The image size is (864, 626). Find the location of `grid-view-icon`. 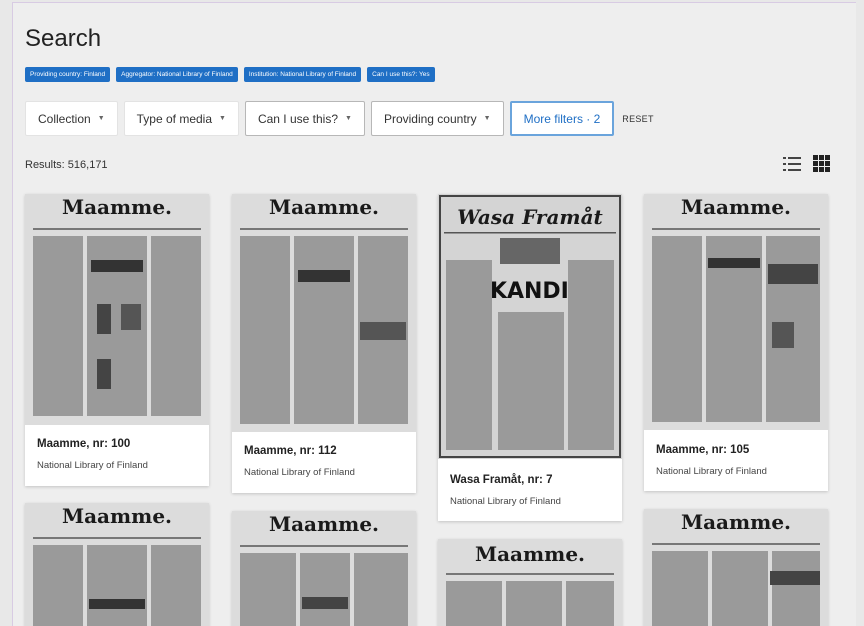

grid-view-icon is located at coordinates (821, 163).